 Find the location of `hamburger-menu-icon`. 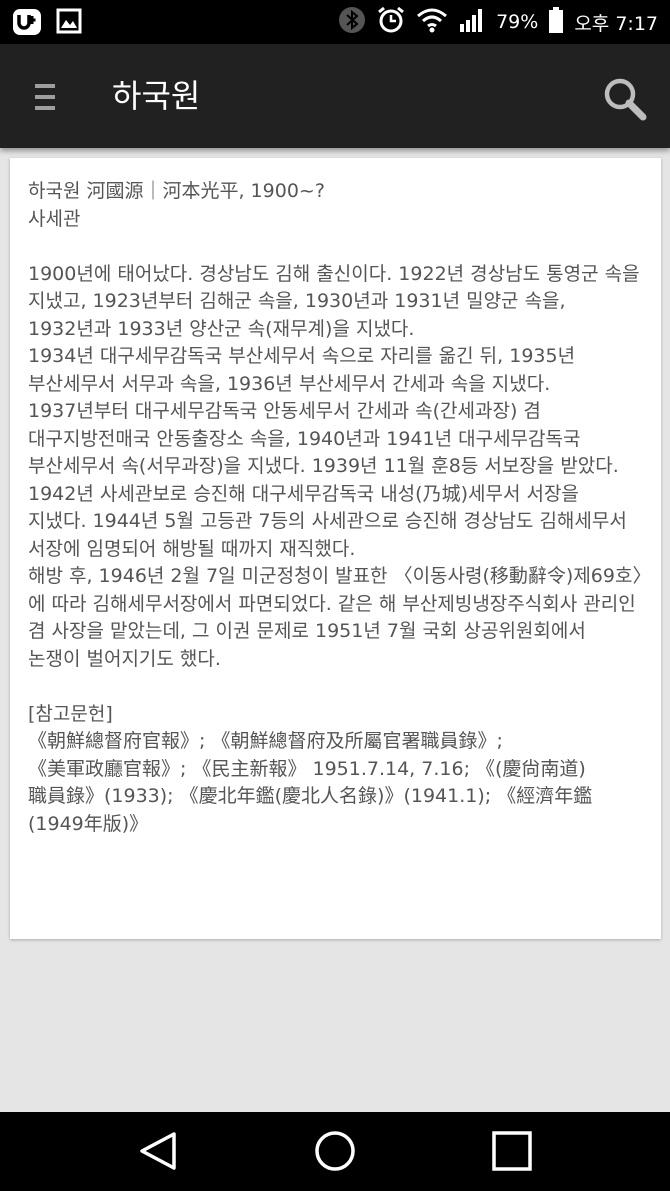

hamburger-menu-icon is located at coordinates (45, 97).